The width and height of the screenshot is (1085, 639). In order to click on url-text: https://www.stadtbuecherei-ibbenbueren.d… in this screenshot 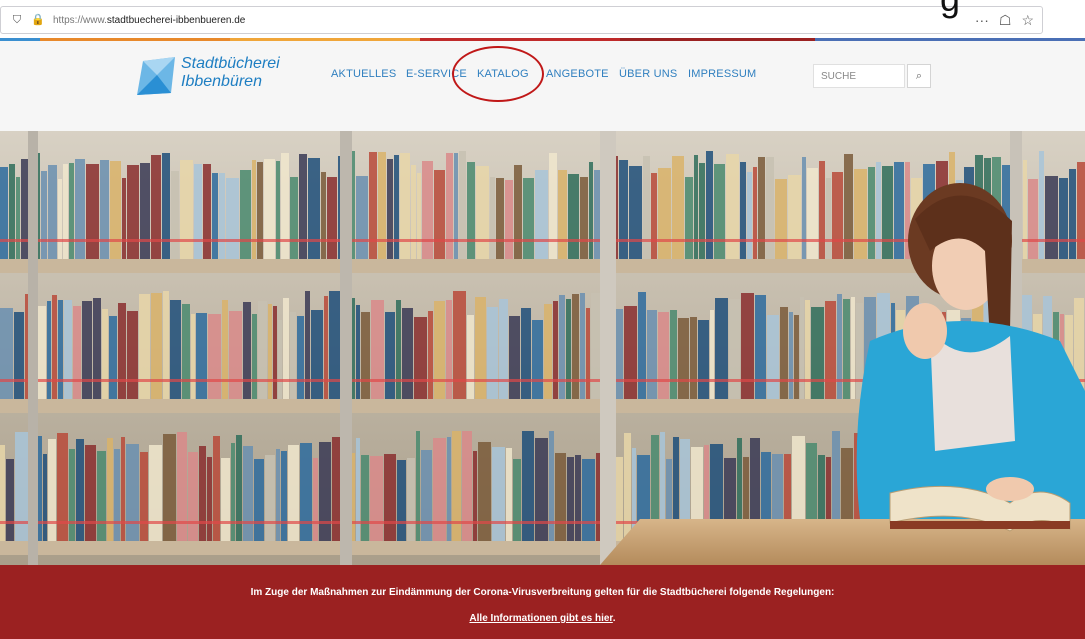, I will do `click(149, 20)`.